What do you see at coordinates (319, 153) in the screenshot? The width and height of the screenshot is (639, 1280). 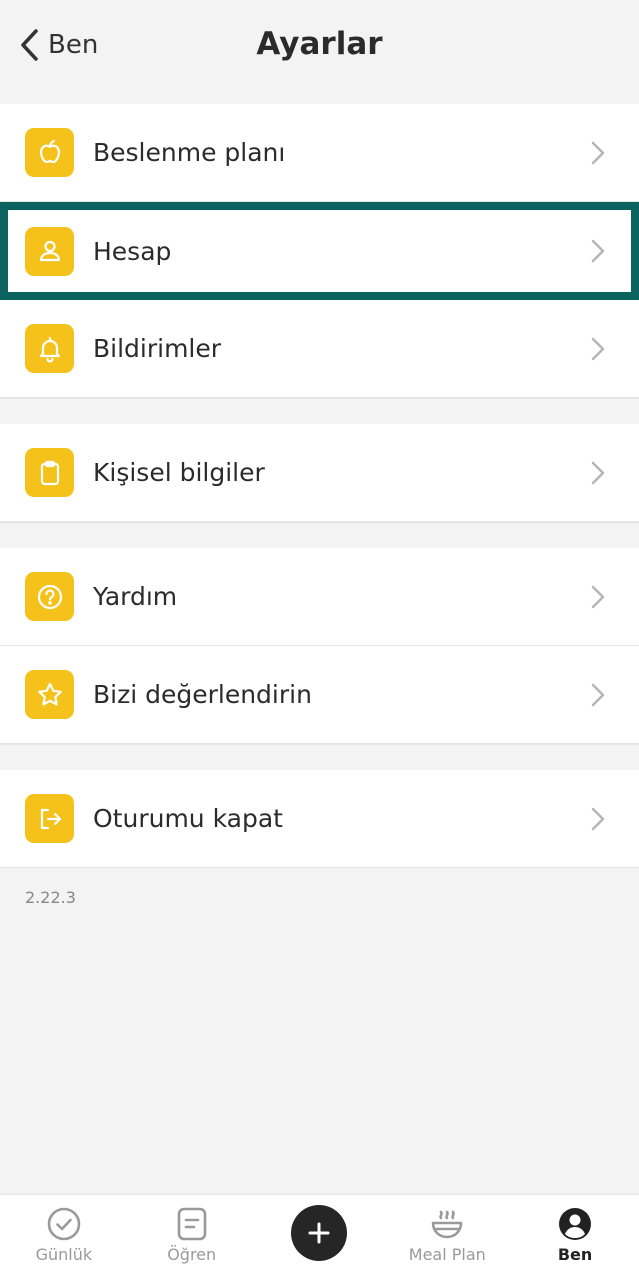 I see `settings-item-nutrition-plan: Beslenme planı` at bounding box center [319, 153].